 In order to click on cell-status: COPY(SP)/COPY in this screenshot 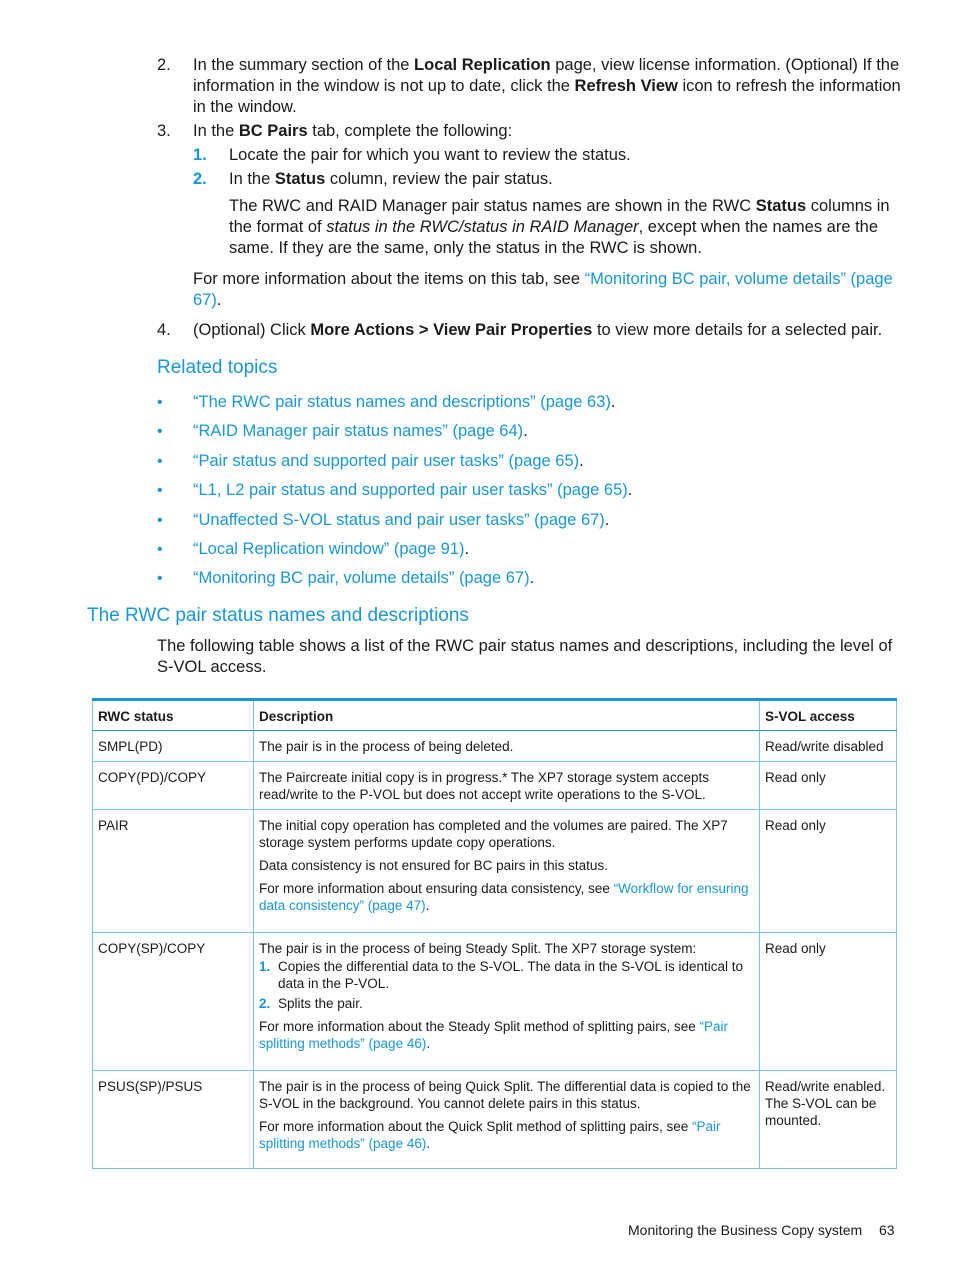, I will do `click(173, 1001)`.